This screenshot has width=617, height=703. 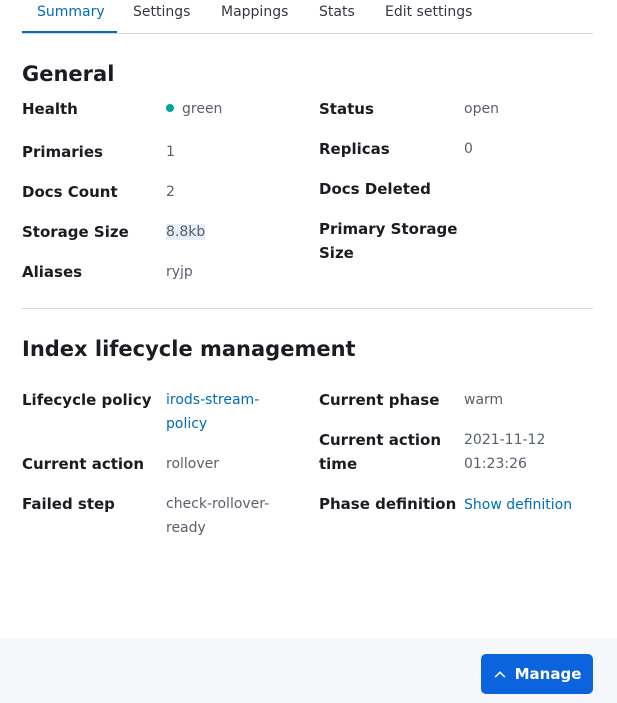 I want to click on storage-size-label: Storage Size, so click(x=75, y=232).